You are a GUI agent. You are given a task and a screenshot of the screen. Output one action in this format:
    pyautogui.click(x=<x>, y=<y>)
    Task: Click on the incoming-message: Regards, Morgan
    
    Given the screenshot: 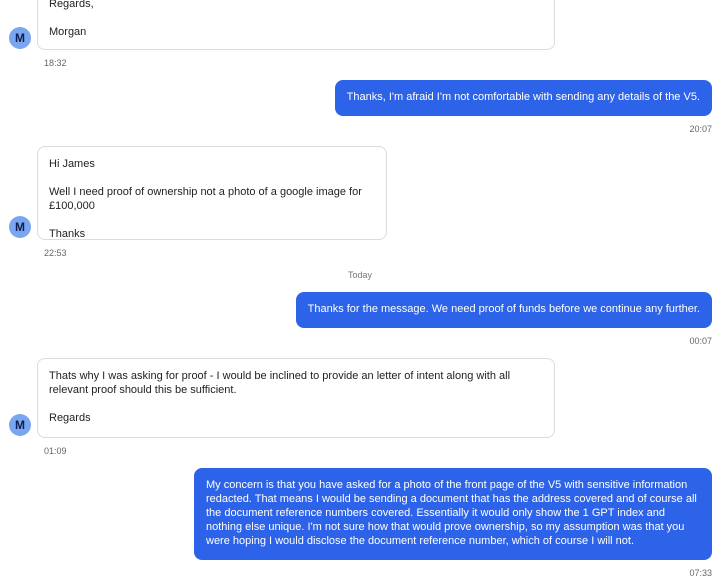 What is the action you would take?
    pyautogui.click(x=296, y=25)
    